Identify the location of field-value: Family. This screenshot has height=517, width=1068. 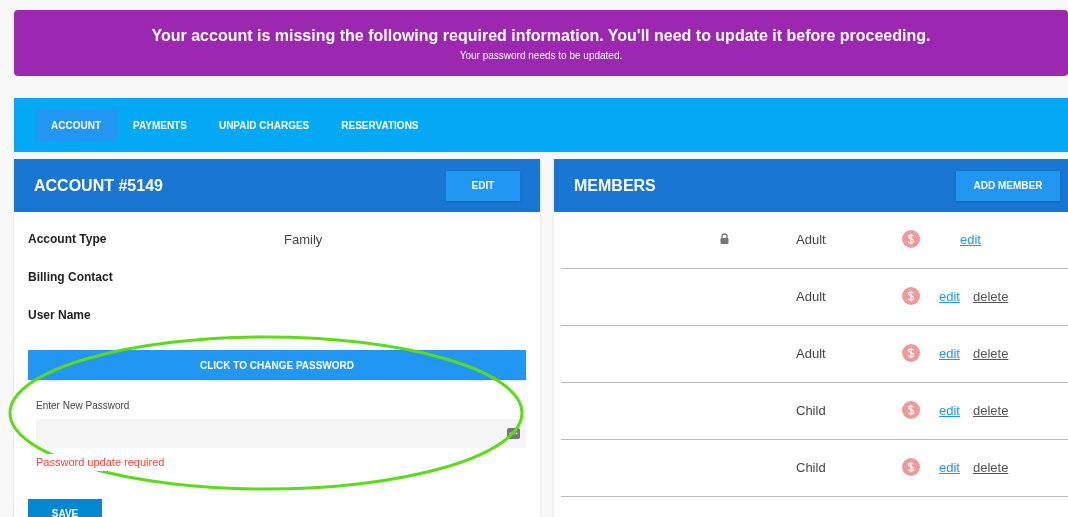
(303, 240).